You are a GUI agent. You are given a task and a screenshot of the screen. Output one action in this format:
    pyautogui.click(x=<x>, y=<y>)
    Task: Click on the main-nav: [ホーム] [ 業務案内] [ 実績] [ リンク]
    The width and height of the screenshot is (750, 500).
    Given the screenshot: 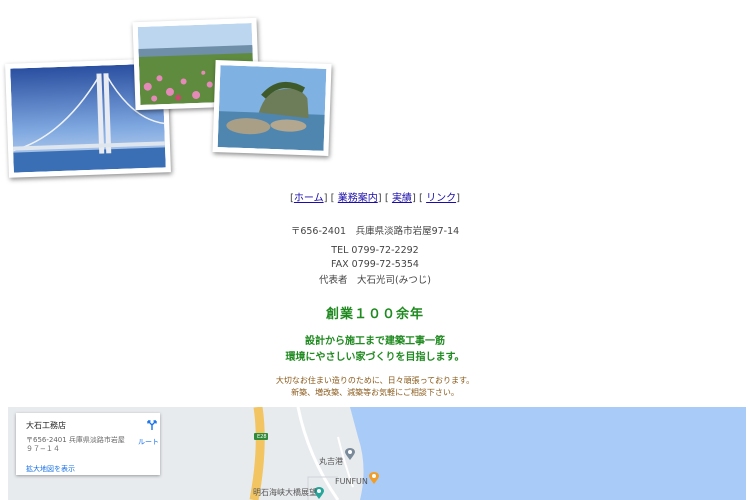 What is the action you would take?
    pyautogui.click(x=375, y=198)
    